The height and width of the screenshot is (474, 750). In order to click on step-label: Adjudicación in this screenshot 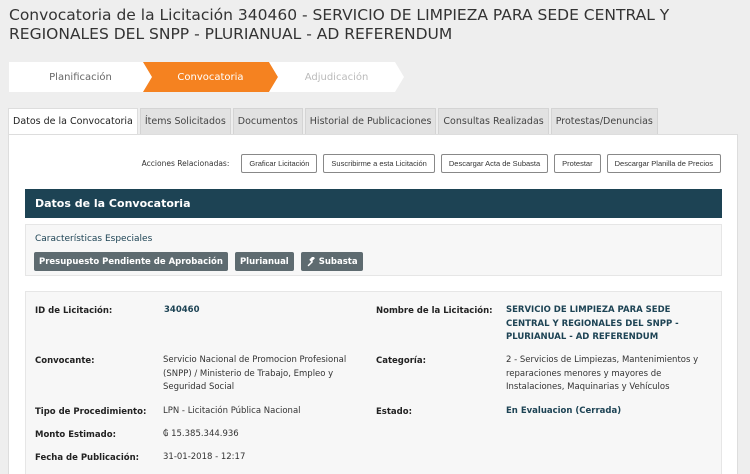, I will do `click(336, 77)`.